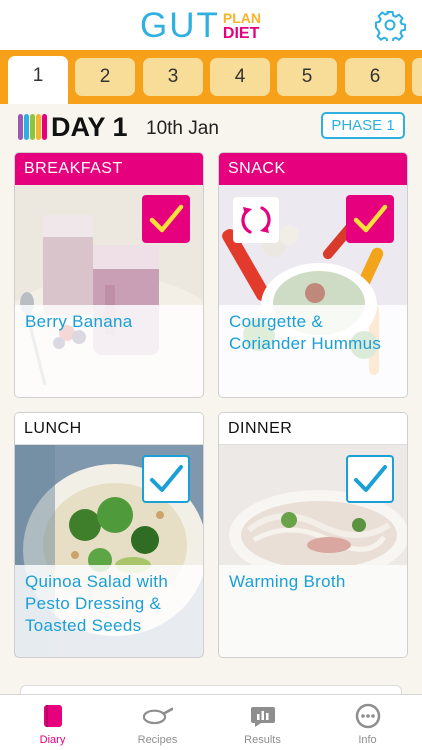 The width and height of the screenshot is (422, 750). What do you see at coordinates (367, 740) in the screenshot?
I see `nav-info-label: Info` at bounding box center [367, 740].